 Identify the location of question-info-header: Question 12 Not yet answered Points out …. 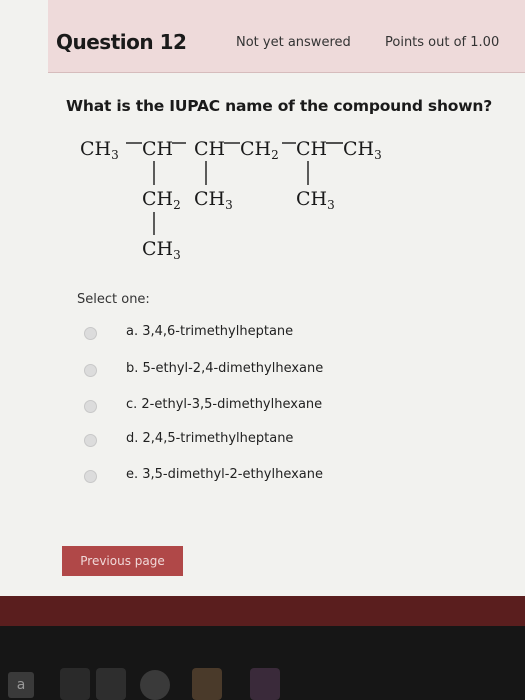
(286, 36).